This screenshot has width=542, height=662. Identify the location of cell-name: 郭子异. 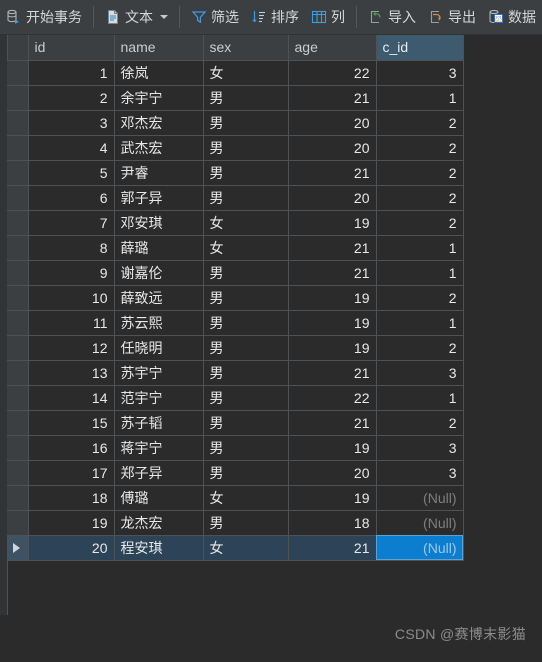
(159, 198).